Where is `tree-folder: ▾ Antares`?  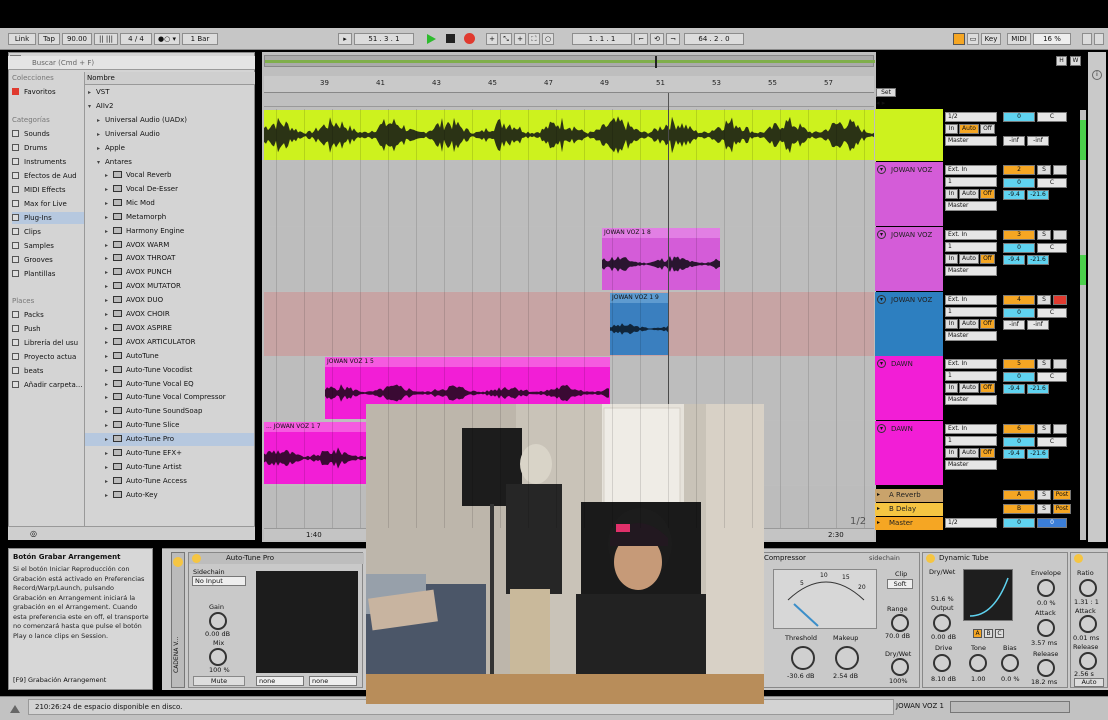
tree-folder: ▾ Antares is located at coordinates (114, 162).